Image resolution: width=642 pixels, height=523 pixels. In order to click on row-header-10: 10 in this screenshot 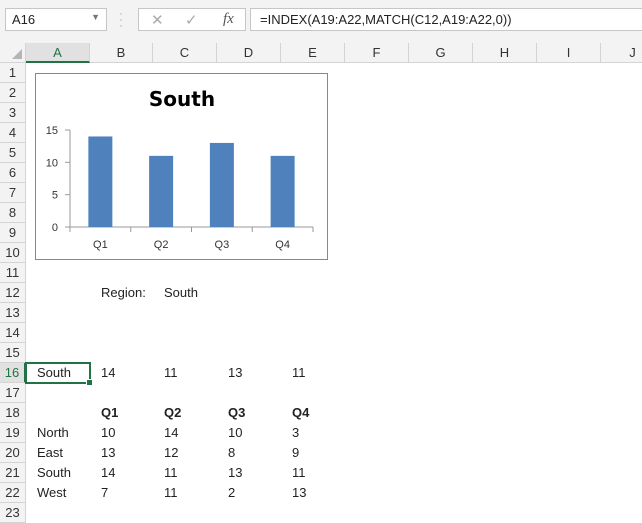, I will do `click(13, 253)`.